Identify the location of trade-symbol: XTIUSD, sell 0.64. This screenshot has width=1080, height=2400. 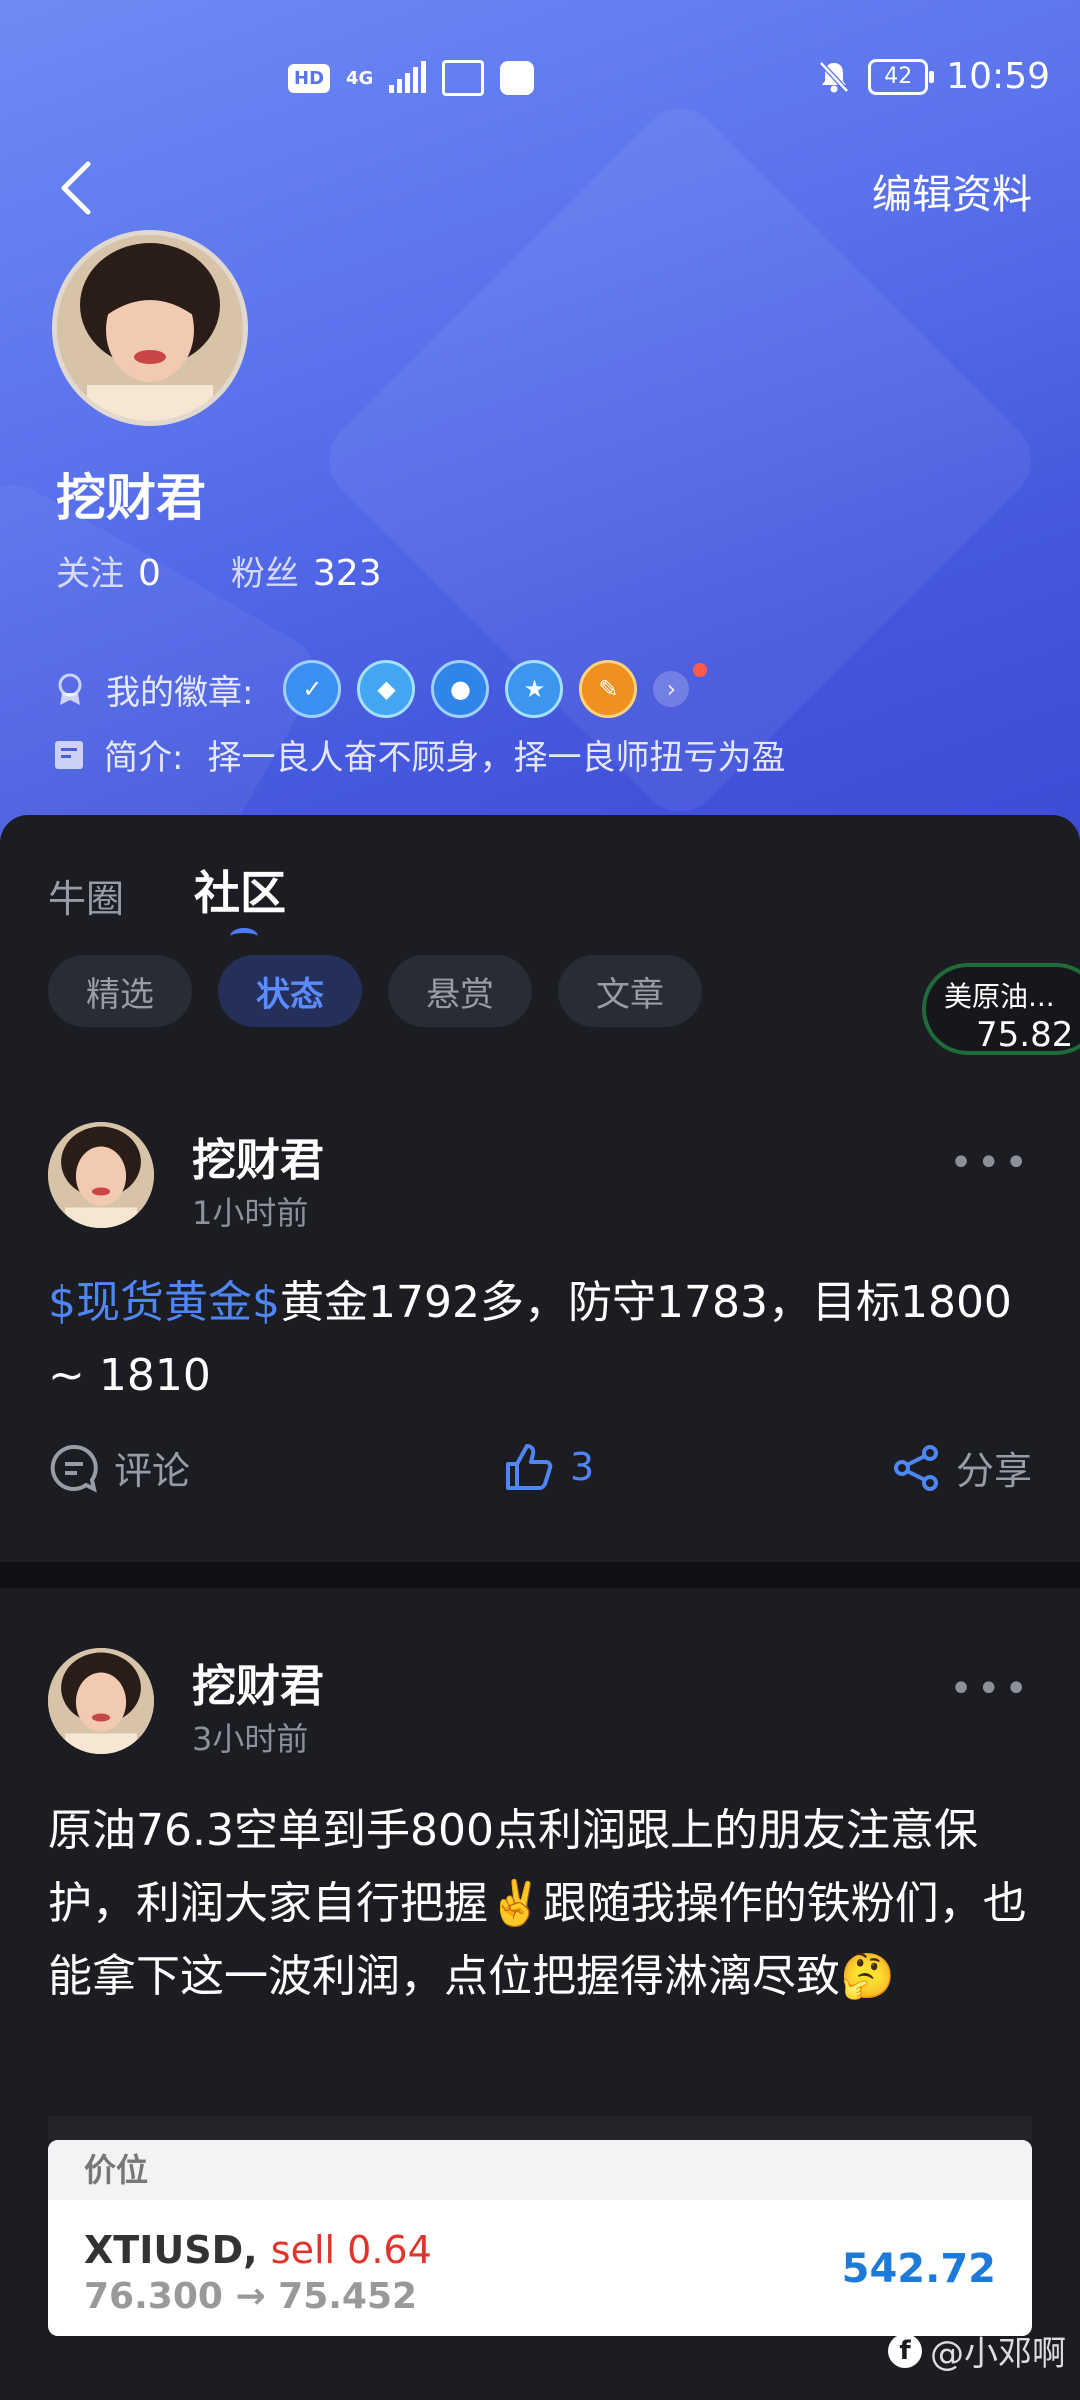
(258, 2250).